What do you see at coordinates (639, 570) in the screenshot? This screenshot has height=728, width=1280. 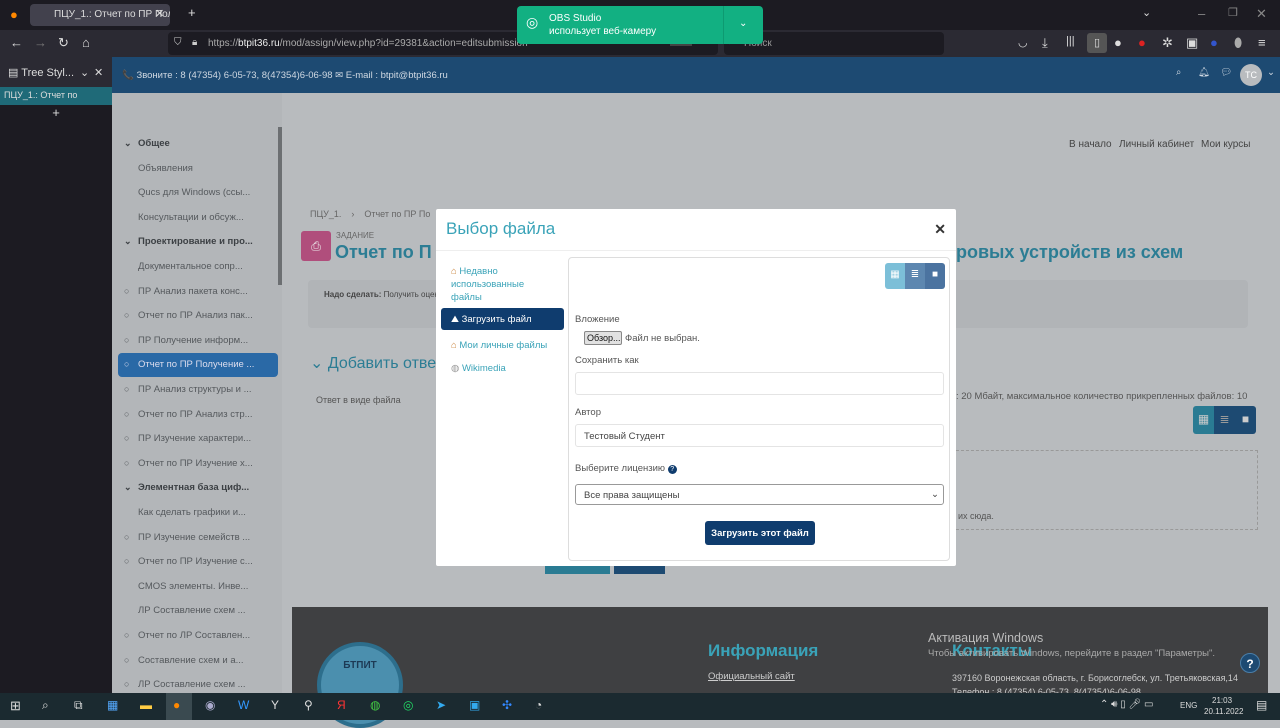 I see `cancel-button` at bounding box center [639, 570].